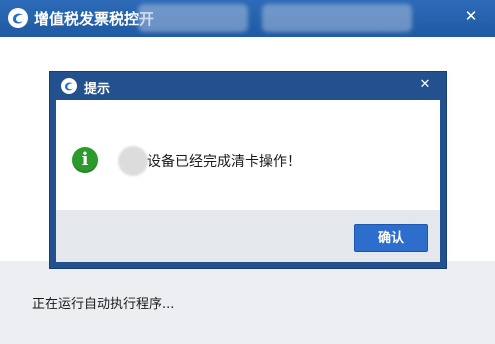 This screenshot has height=344, width=495. Describe the element at coordinates (391, 238) in the screenshot. I see `confirm-button: 确认` at that location.